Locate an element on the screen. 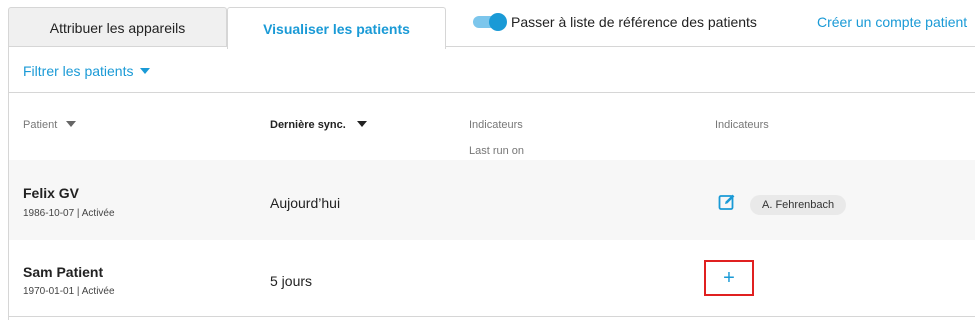  edit-icon is located at coordinates (727, 202).